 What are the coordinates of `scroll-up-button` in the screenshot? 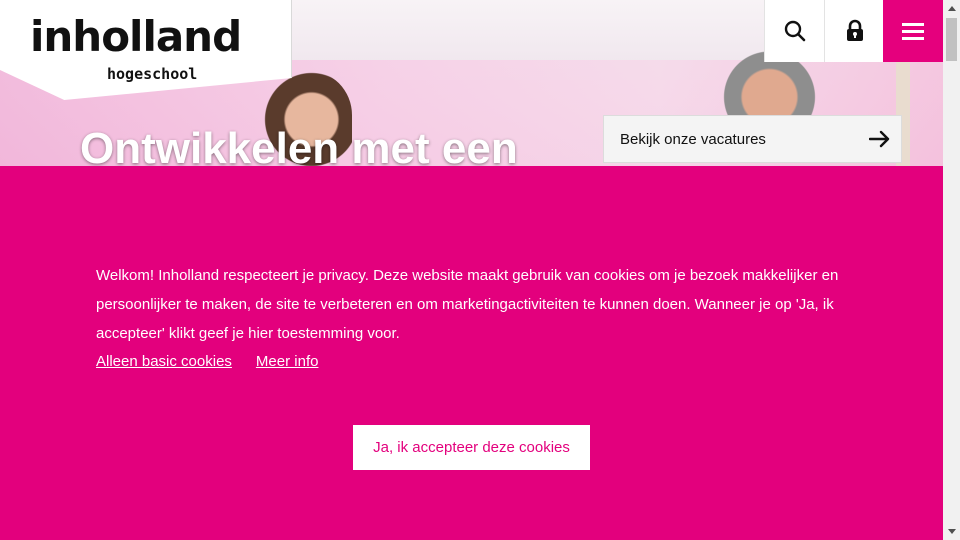 It's located at (951, 8).